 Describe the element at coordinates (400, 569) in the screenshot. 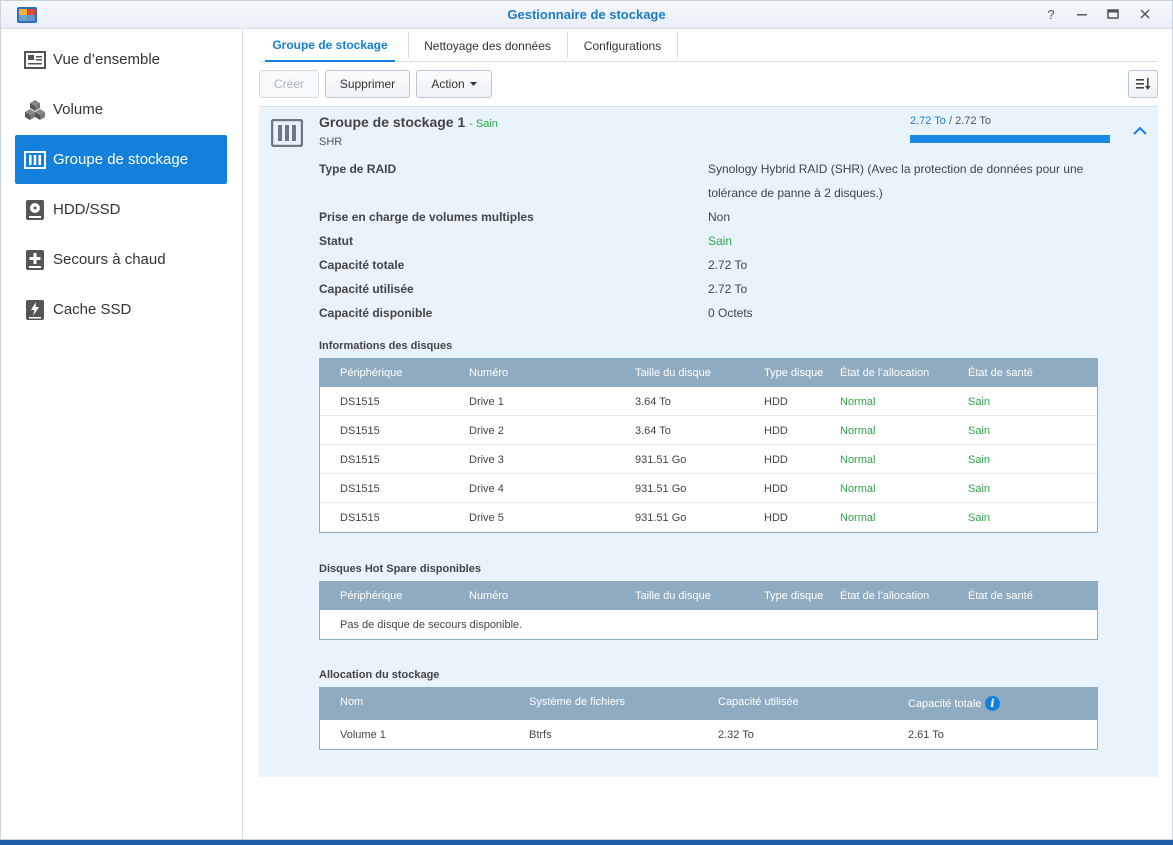

I see `hot-spare-title: Disques Hot Spare disponibles` at that location.